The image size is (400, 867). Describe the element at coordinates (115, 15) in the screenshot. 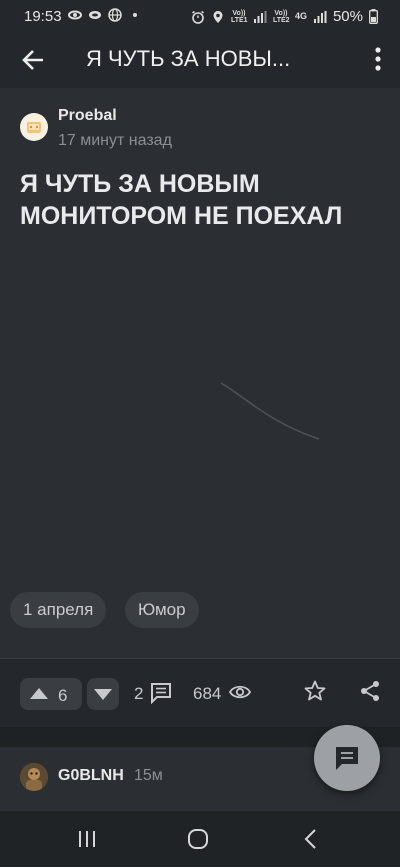

I see `globe-icon` at that location.